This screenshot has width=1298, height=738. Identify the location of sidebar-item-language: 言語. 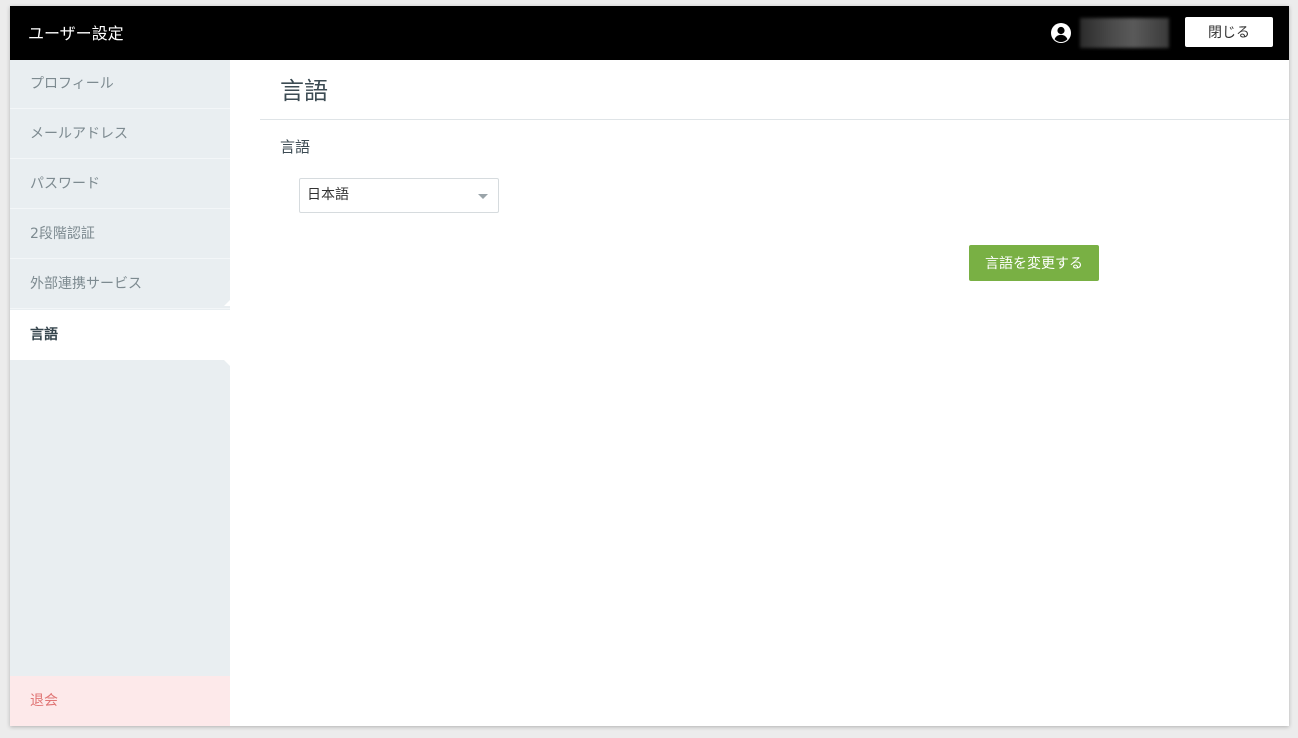
(120, 335).